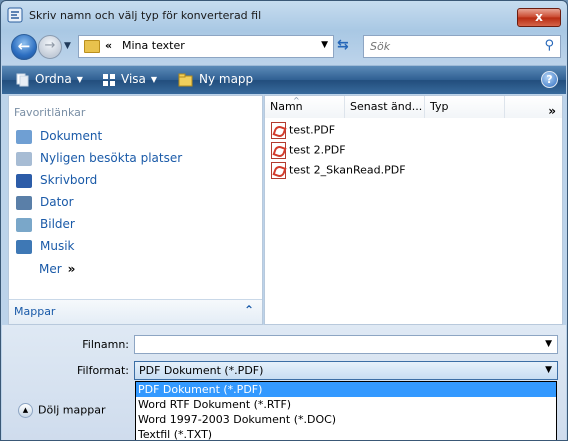  I want to click on favorites-header: Favoritlänkar, so click(50, 112).